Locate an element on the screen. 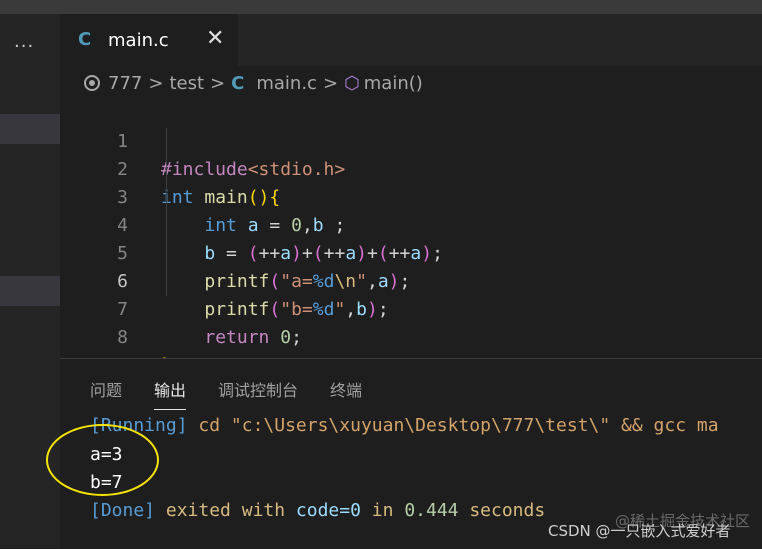 The image size is (762, 549). source-control-icon is located at coordinates (92, 83).